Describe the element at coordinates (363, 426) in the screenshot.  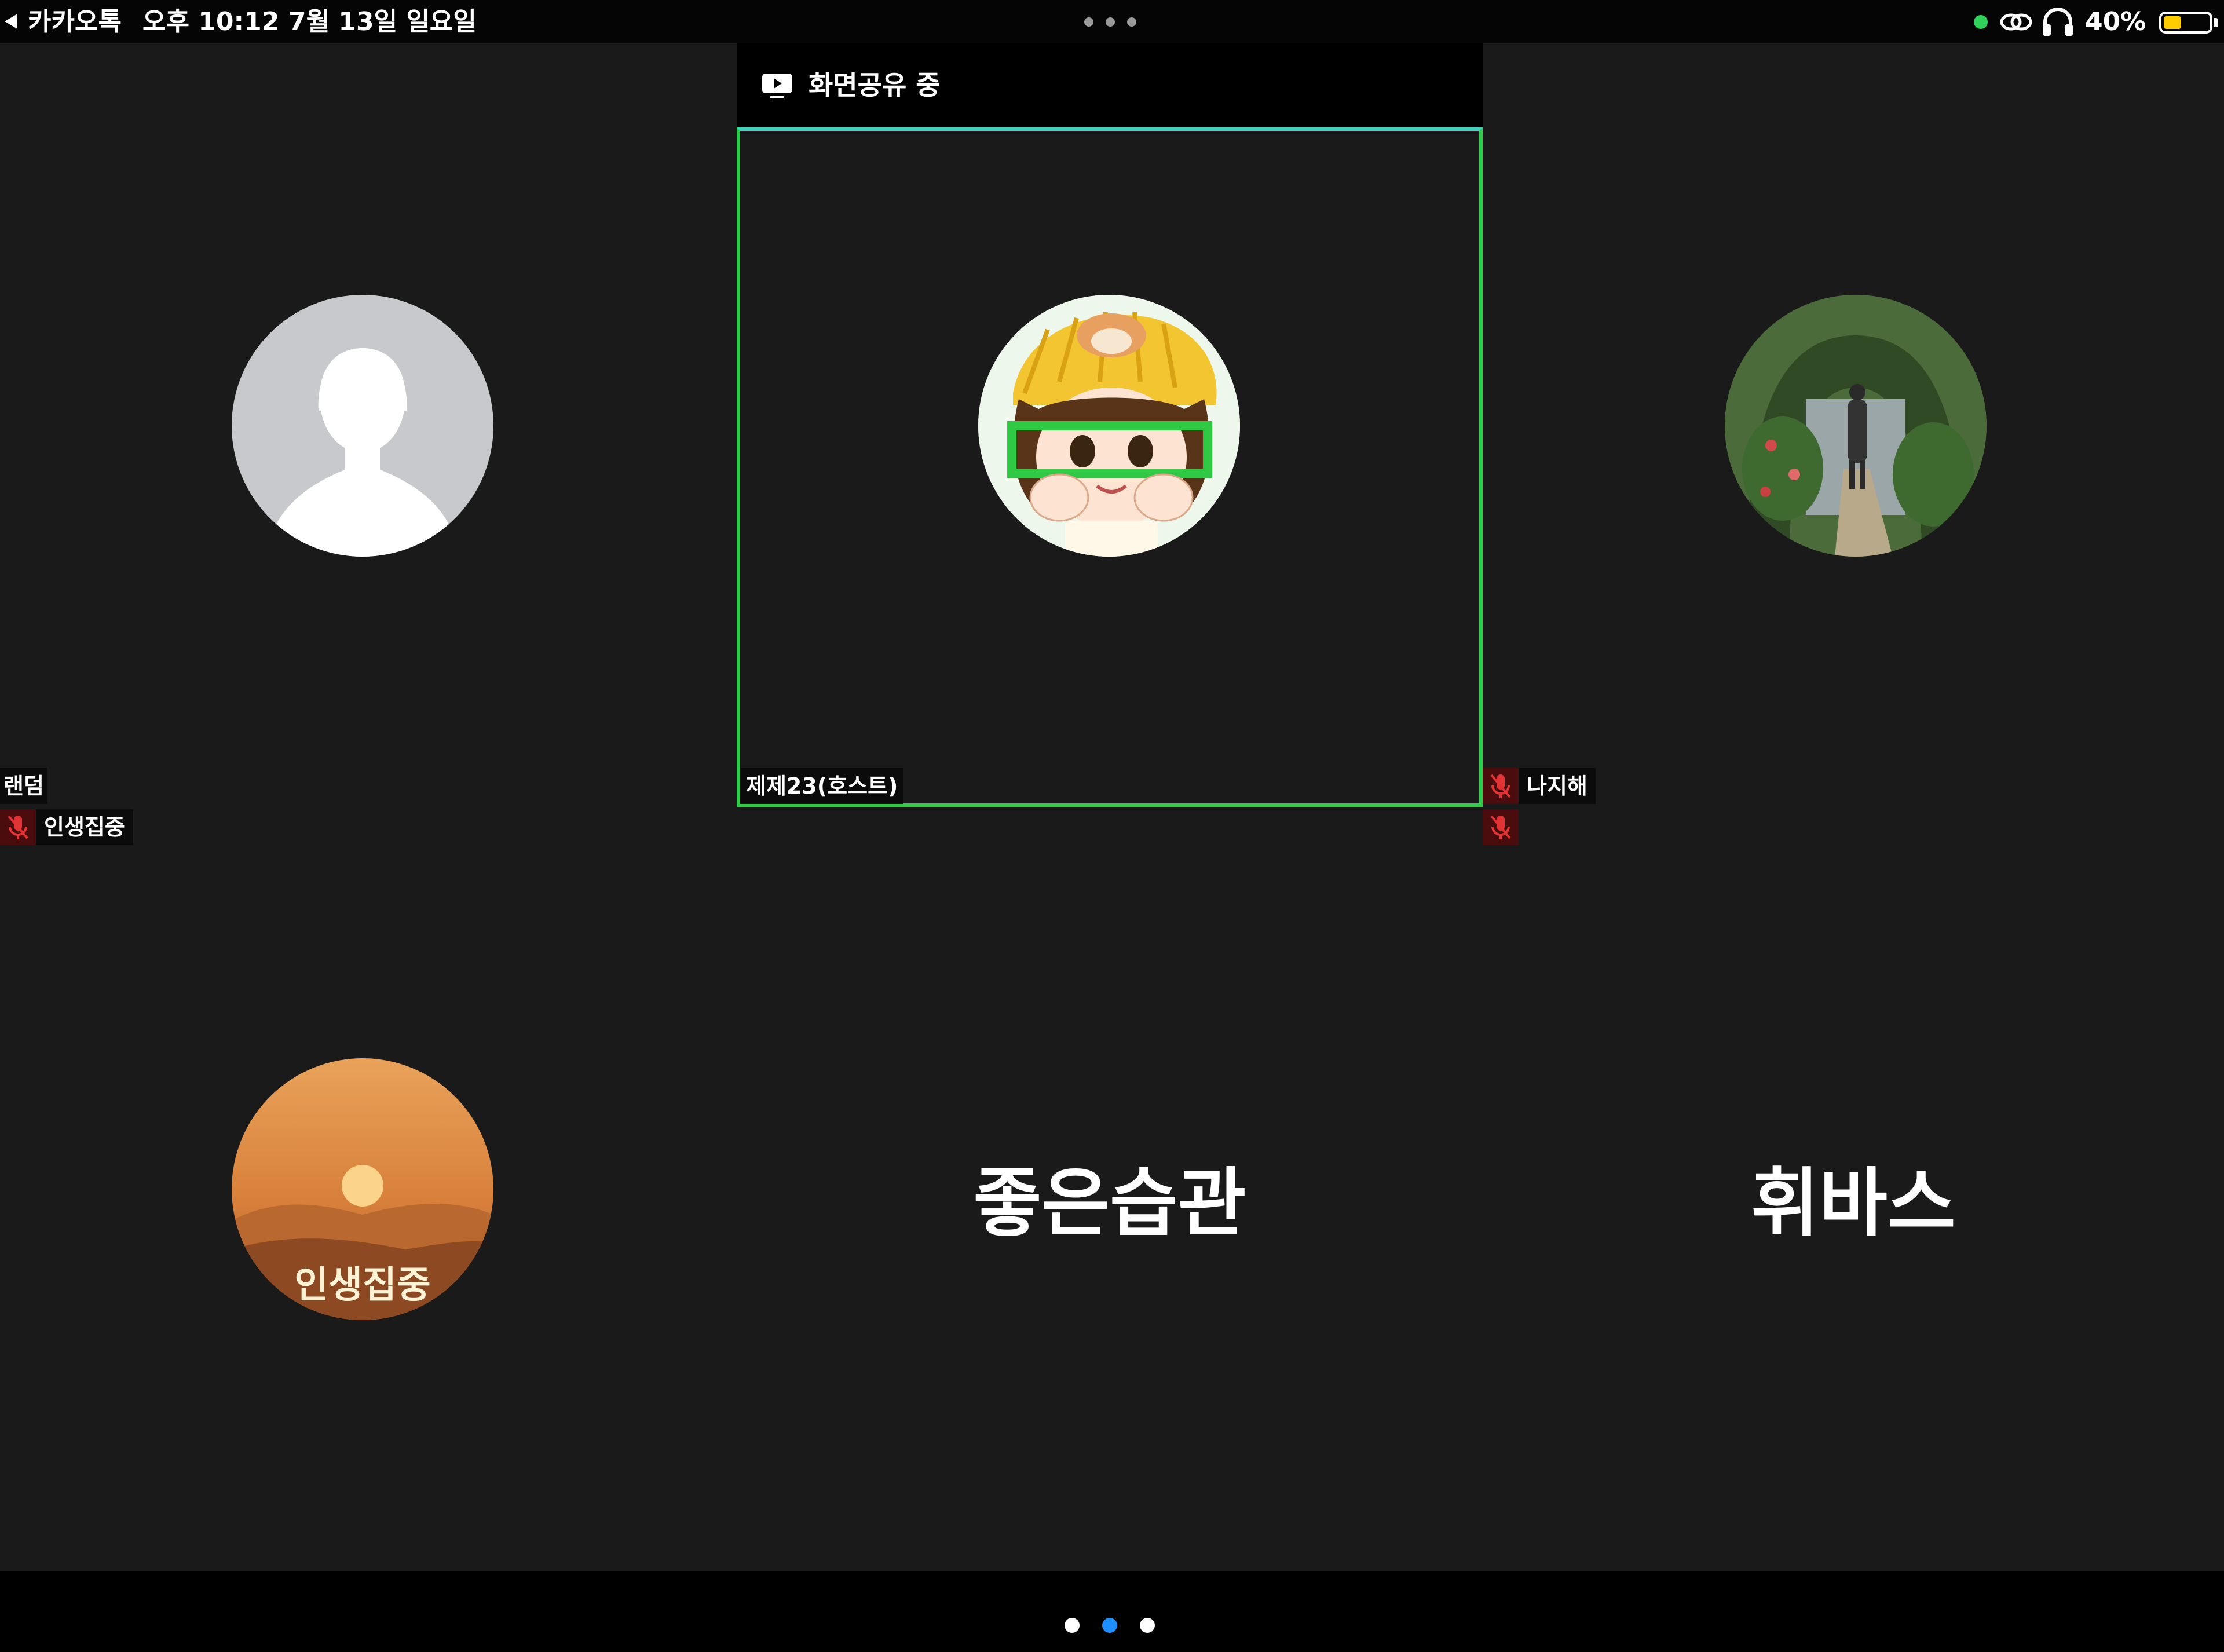
I see `default-person-icon` at that location.